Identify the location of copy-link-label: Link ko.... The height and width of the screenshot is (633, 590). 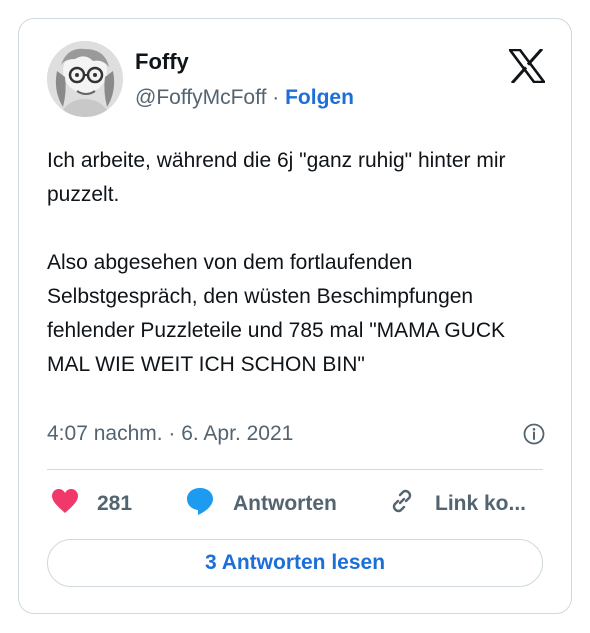
(481, 503).